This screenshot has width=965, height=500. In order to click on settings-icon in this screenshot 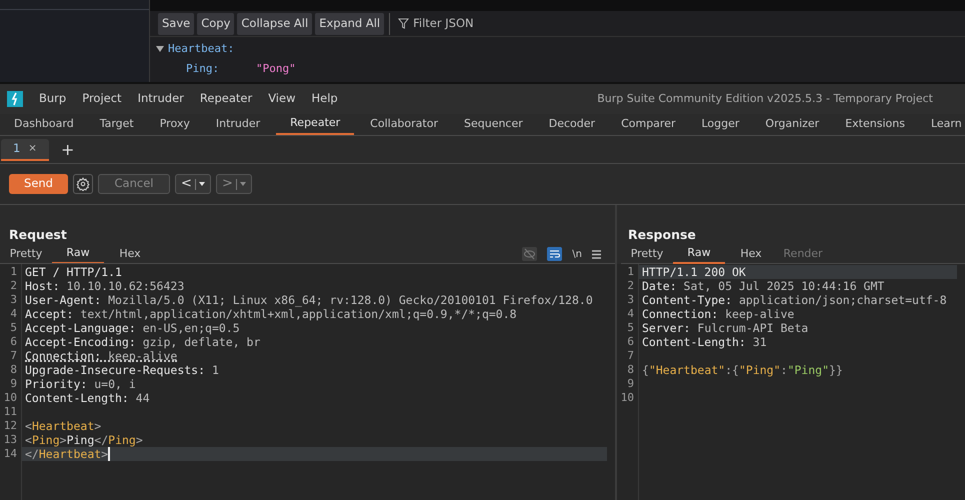, I will do `click(83, 184)`.